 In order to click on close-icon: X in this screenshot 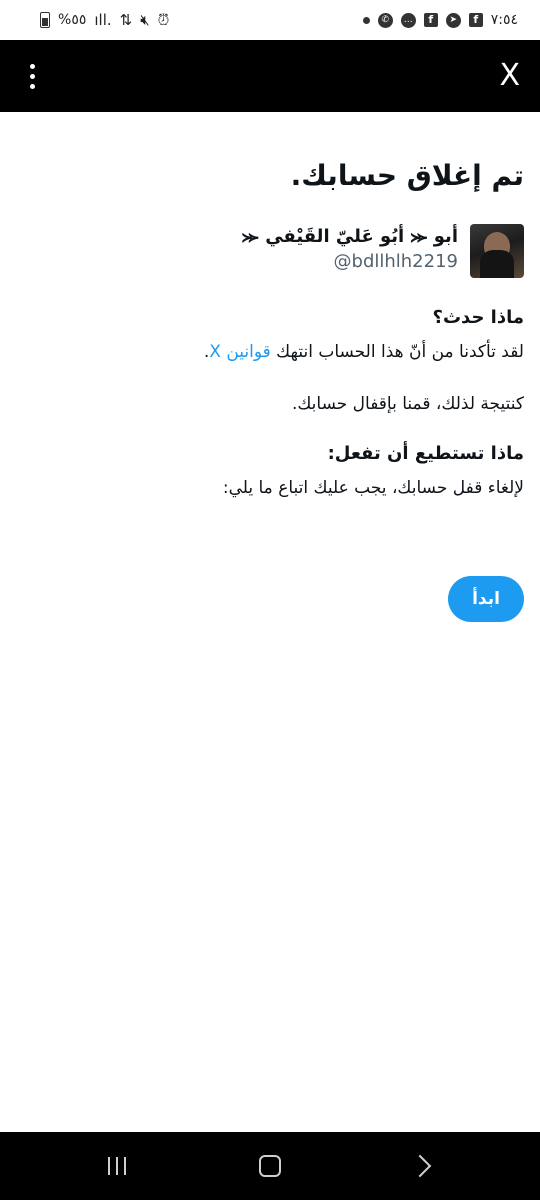, I will do `click(509, 76)`.